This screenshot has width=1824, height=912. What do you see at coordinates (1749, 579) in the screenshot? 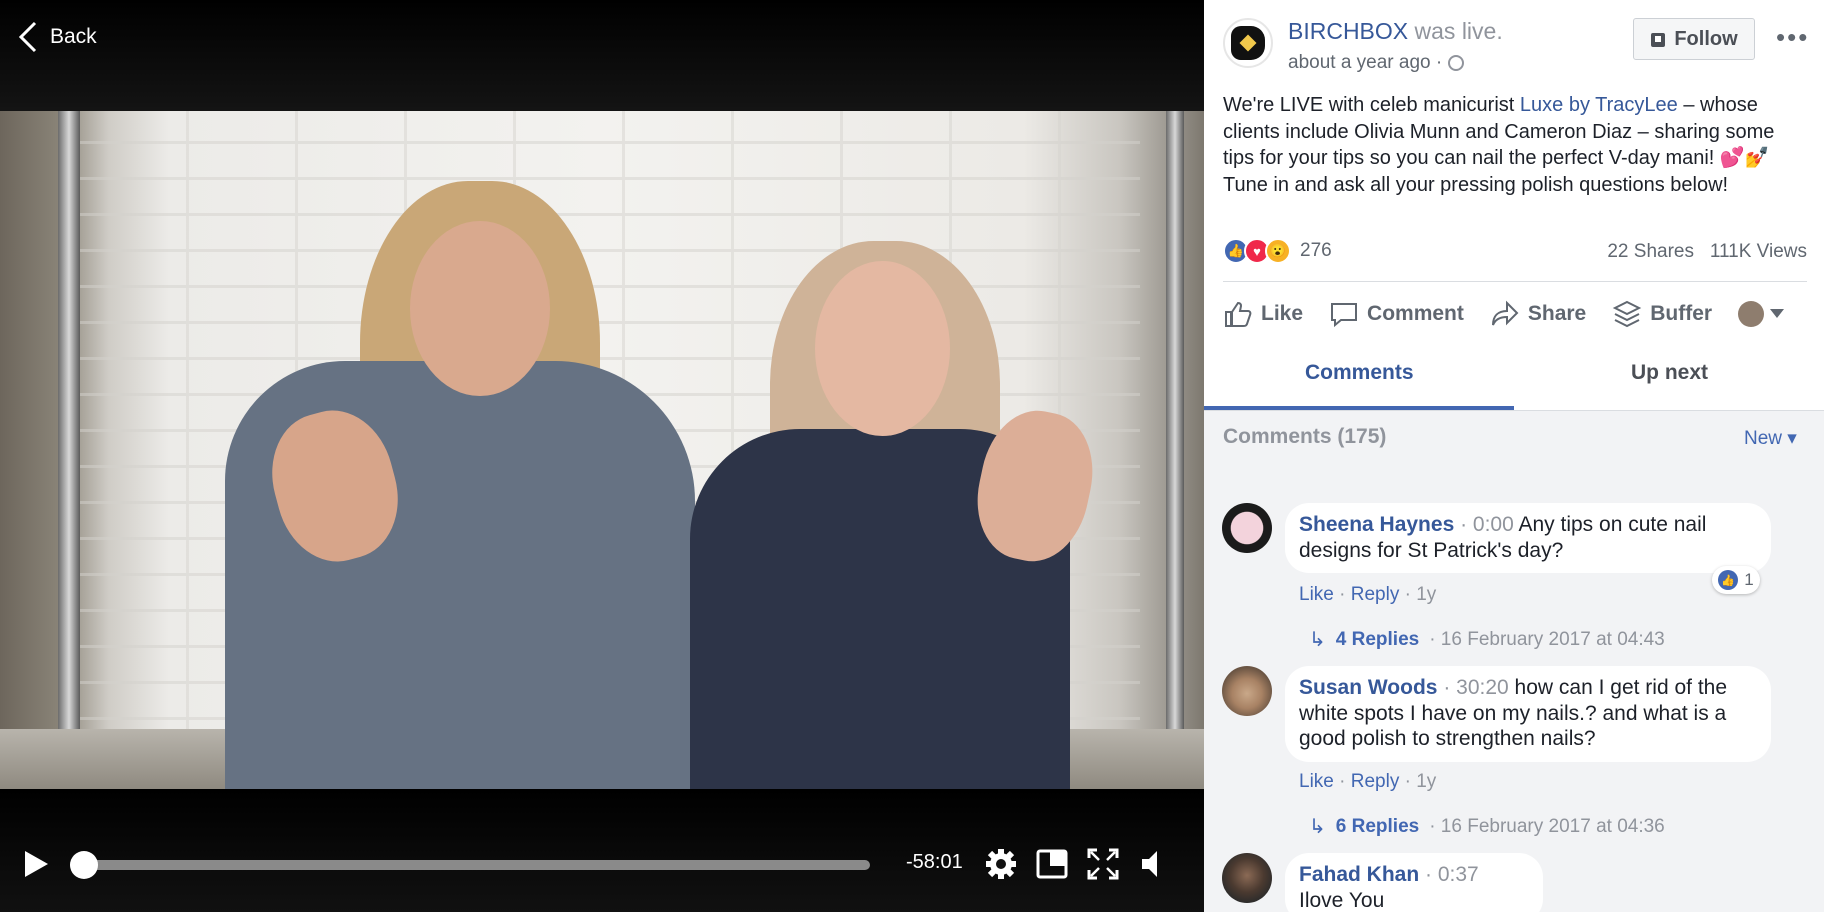
I see `like-count: 1` at bounding box center [1749, 579].